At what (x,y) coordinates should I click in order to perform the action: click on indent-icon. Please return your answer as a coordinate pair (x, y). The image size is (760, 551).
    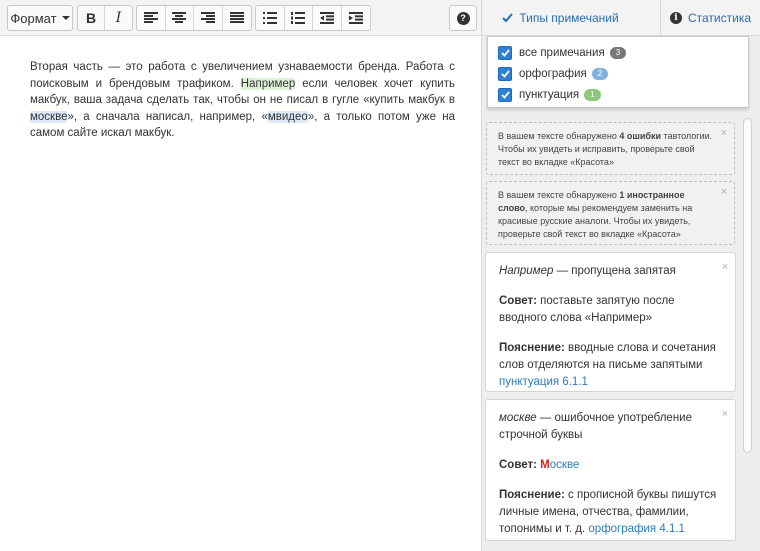
    Looking at the image, I should click on (355, 18).